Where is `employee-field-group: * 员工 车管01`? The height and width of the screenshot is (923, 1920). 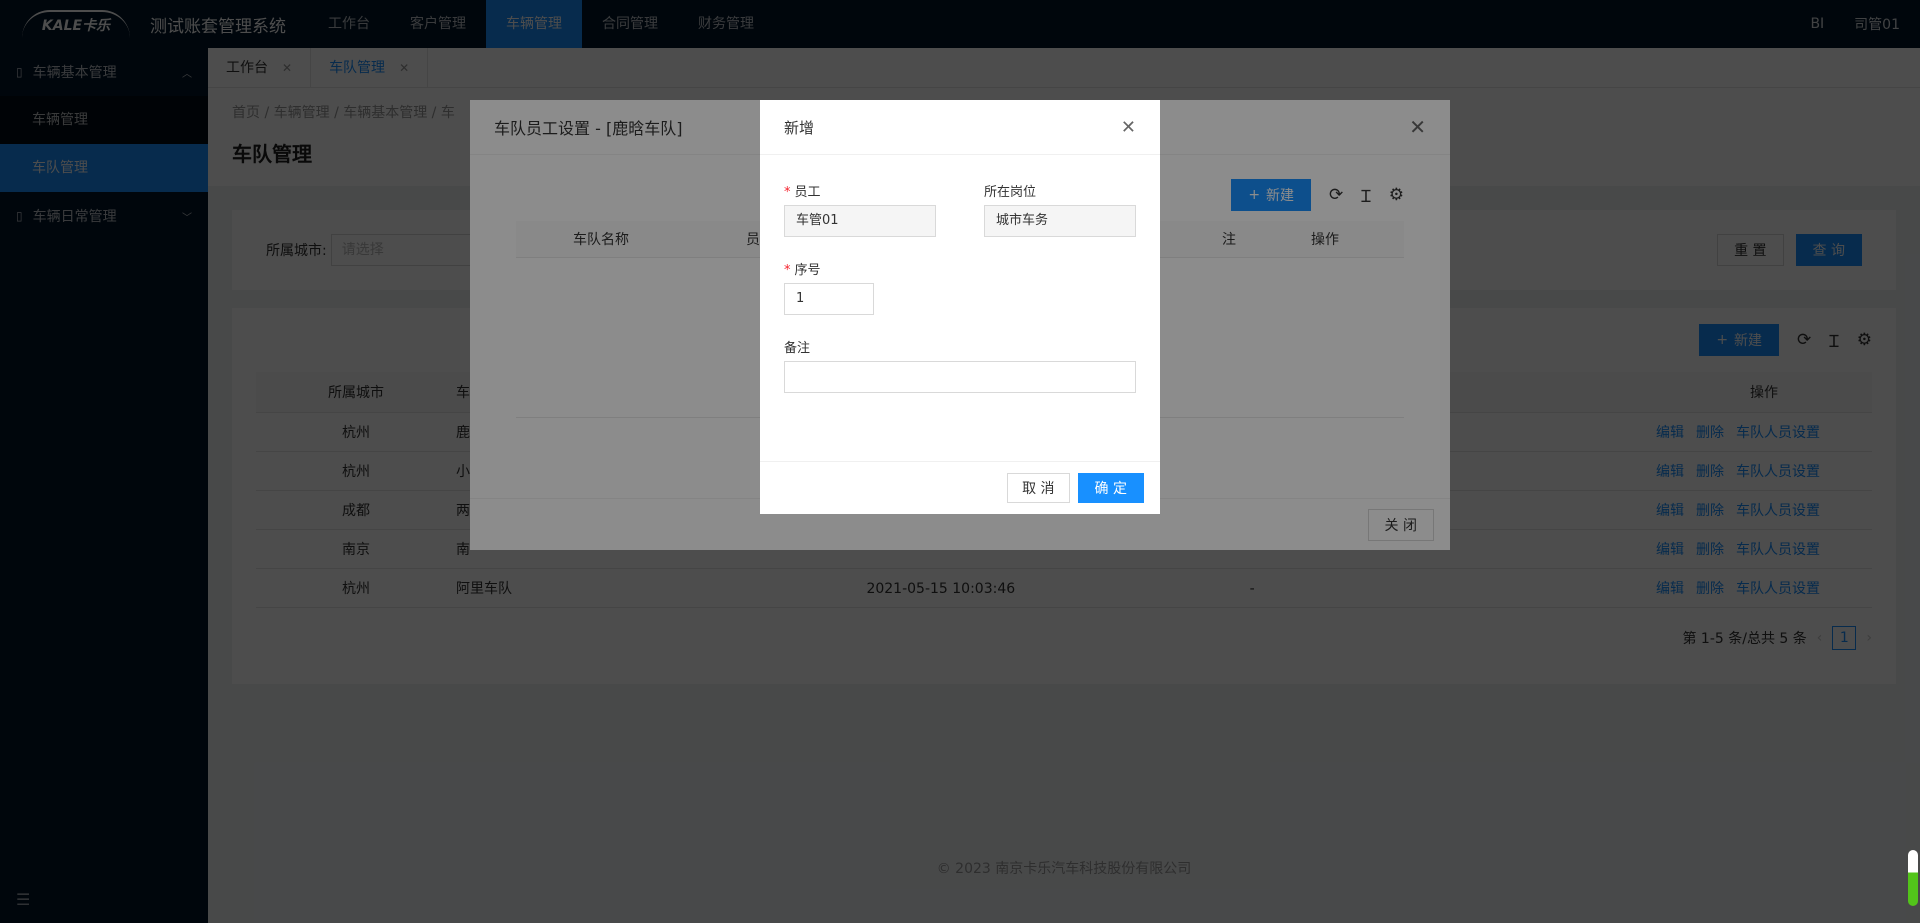 employee-field-group: * 员工 车管01 is located at coordinates (860, 209).